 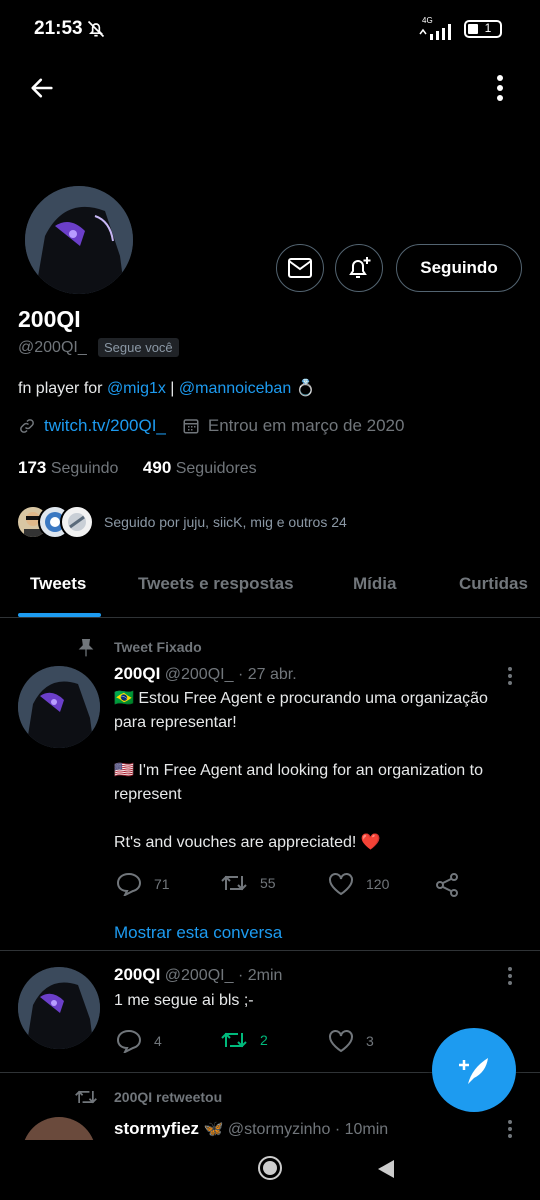 I want to click on followers-count-link: 490 Seguidores, so click(x=199, y=467).